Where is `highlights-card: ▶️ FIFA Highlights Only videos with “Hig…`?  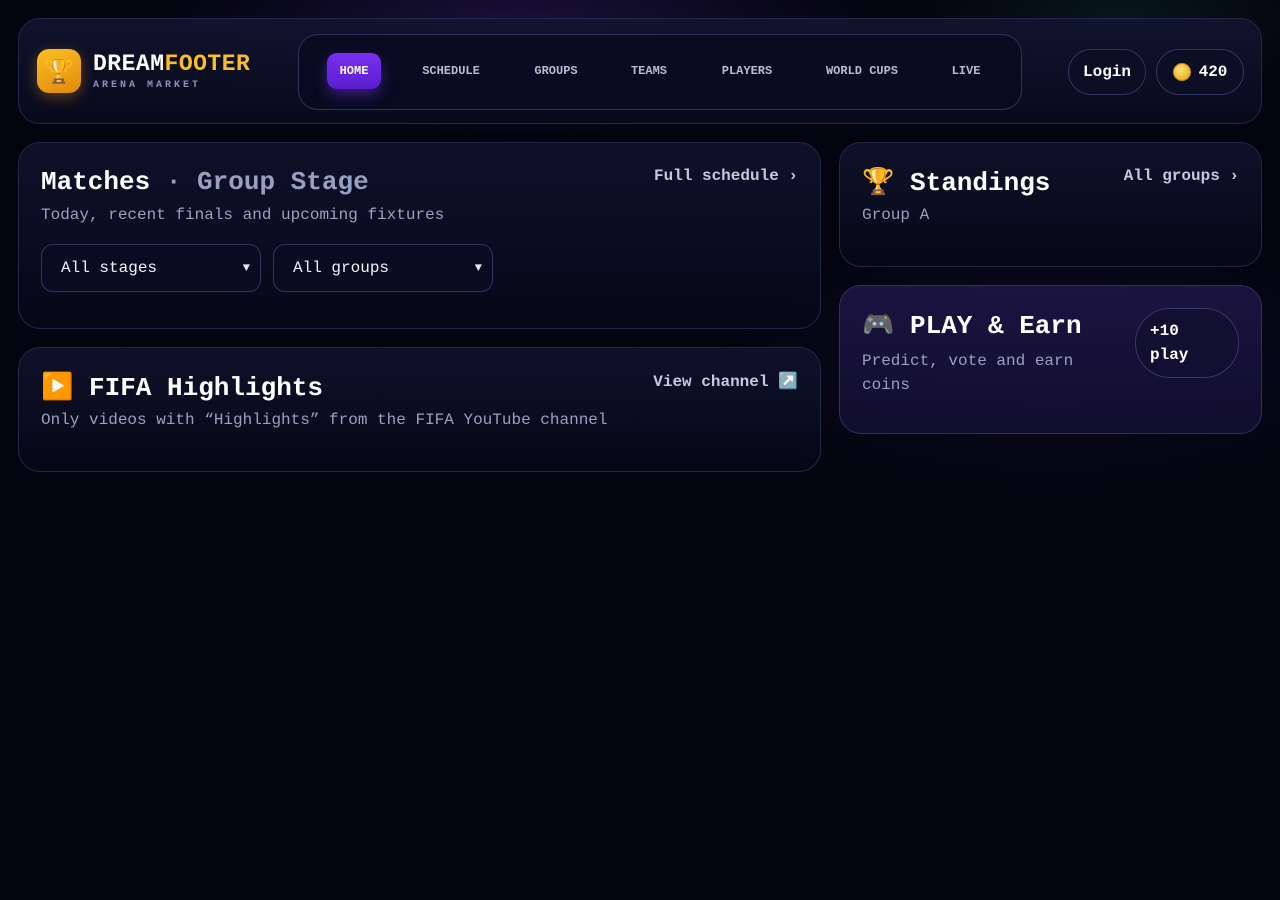 highlights-card: ▶️ FIFA Highlights Only videos with “Hig… is located at coordinates (419, 409).